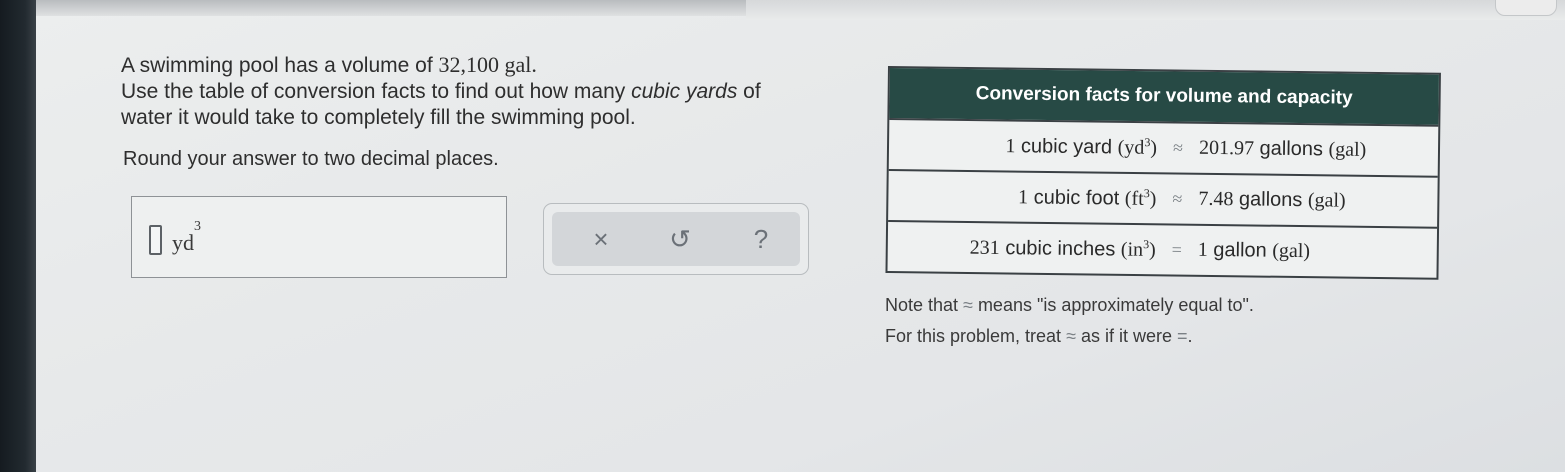 Image resolution: width=1565 pixels, height=472 pixels. What do you see at coordinates (319, 237) in the screenshot?
I see `answer-input: yd3` at bounding box center [319, 237].